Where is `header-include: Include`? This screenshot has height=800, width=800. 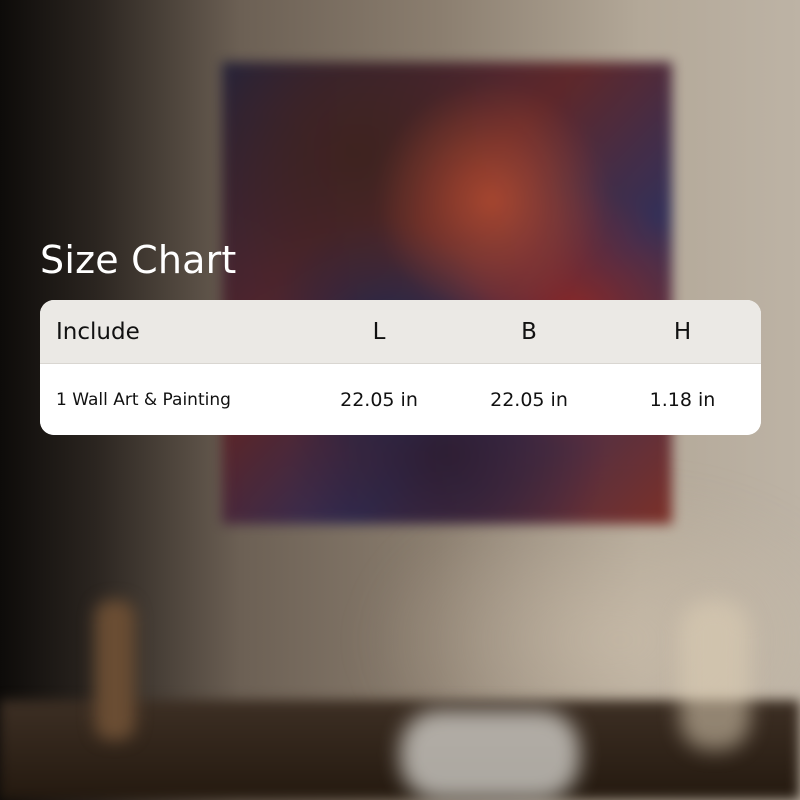
header-include: Include is located at coordinates (98, 331).